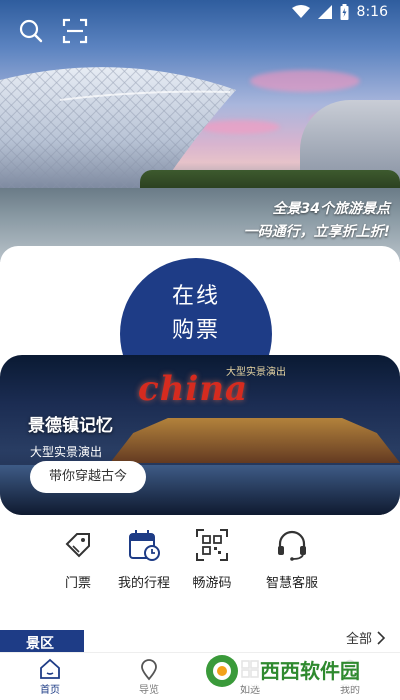  What do you see at coordinates (324, 12) in the screenshot?
I see `cellular-signal-icon` at bounding box center [324, 12].